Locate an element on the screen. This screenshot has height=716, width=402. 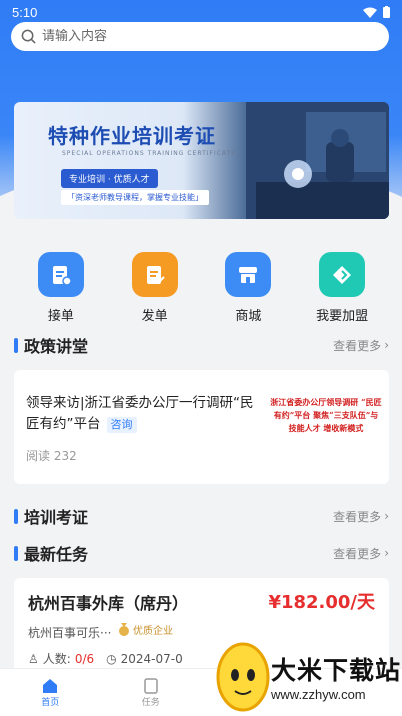
article-thumbnail: 浙江省委办公厅领导调研 “民匠有约”平台 聚焦“三支队伍”与技能人才 增收新模式 is located at coordinates (326, 415).